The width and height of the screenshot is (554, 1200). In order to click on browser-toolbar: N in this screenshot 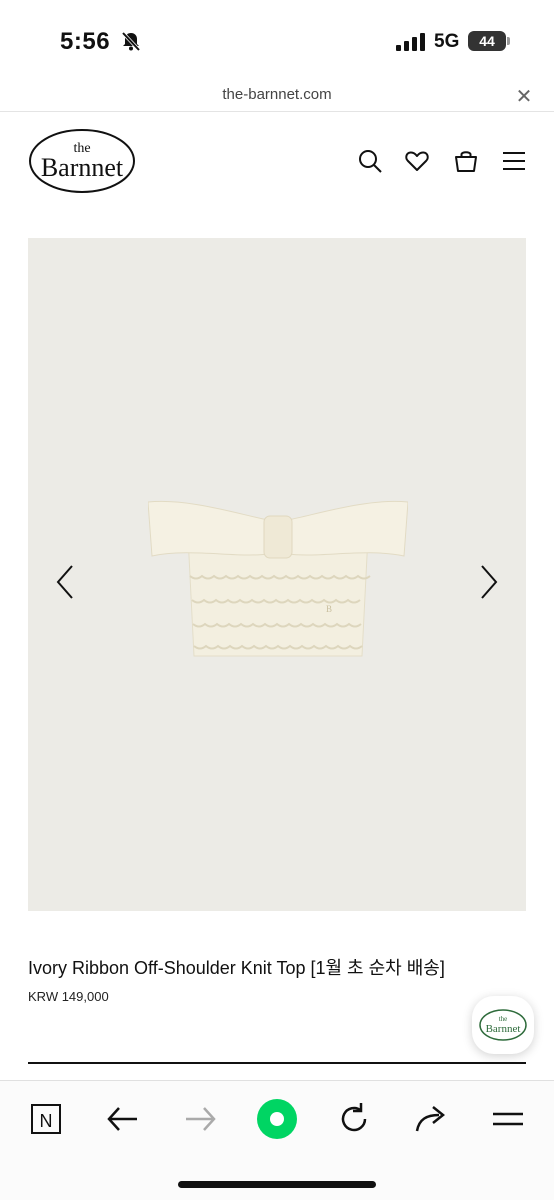, I will do `click(277, 1140)`.